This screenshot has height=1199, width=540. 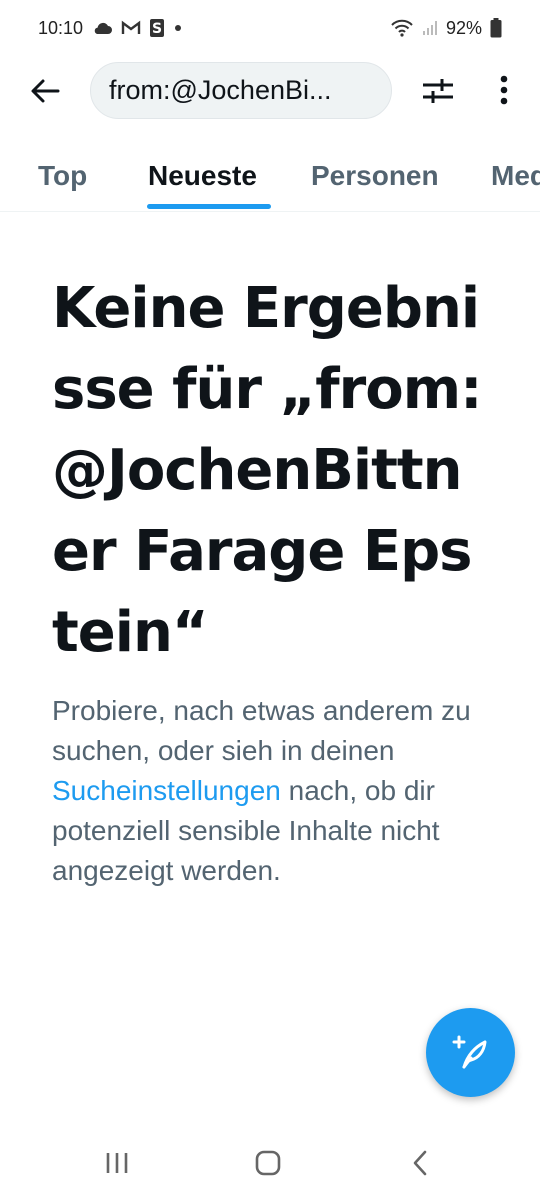 I want to click on arrow-left-icon, so click(x=45, y=91).